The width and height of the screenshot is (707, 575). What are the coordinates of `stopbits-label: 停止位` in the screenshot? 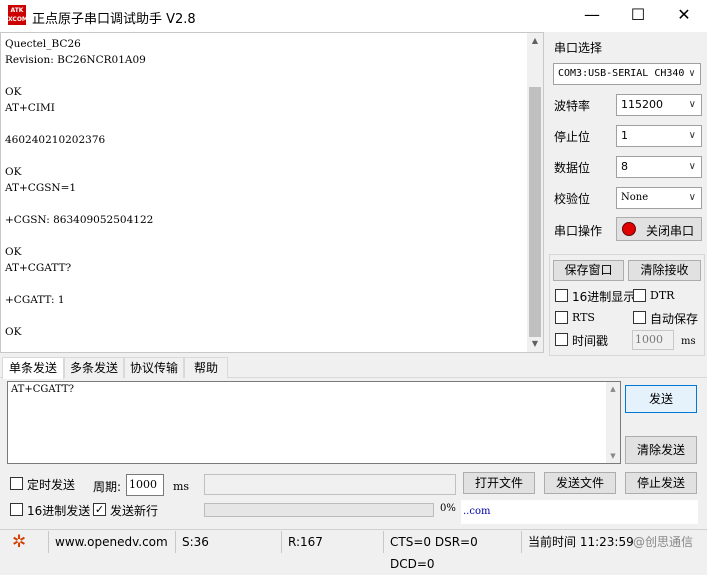 It's located at (572, 137).